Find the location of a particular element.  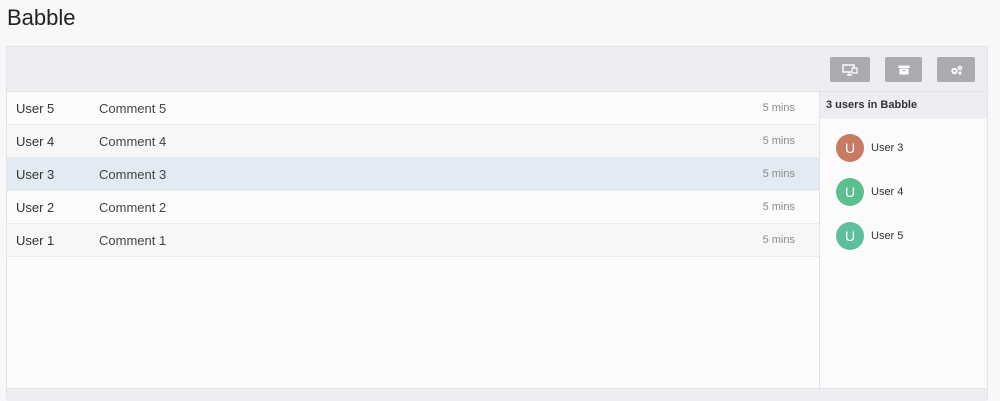

user-name: User 4 is located at coordinates (887, 192).